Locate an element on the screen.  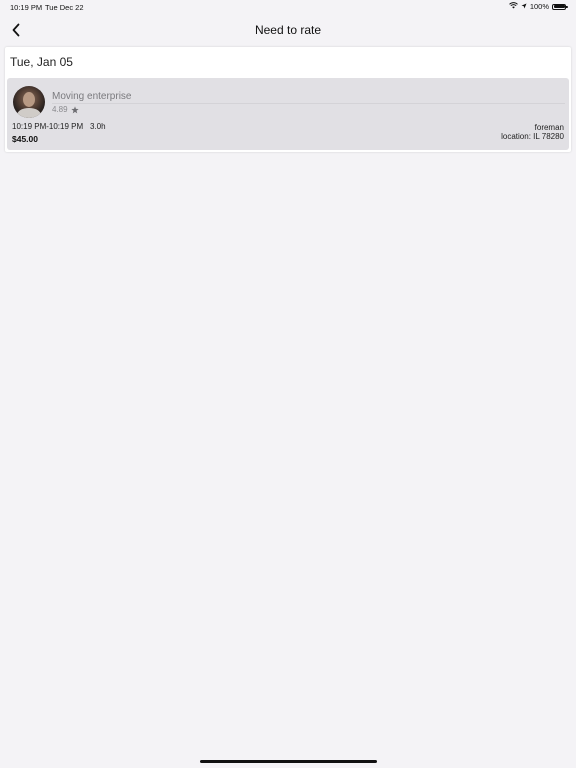
divider is located at coordinates (308, 103).